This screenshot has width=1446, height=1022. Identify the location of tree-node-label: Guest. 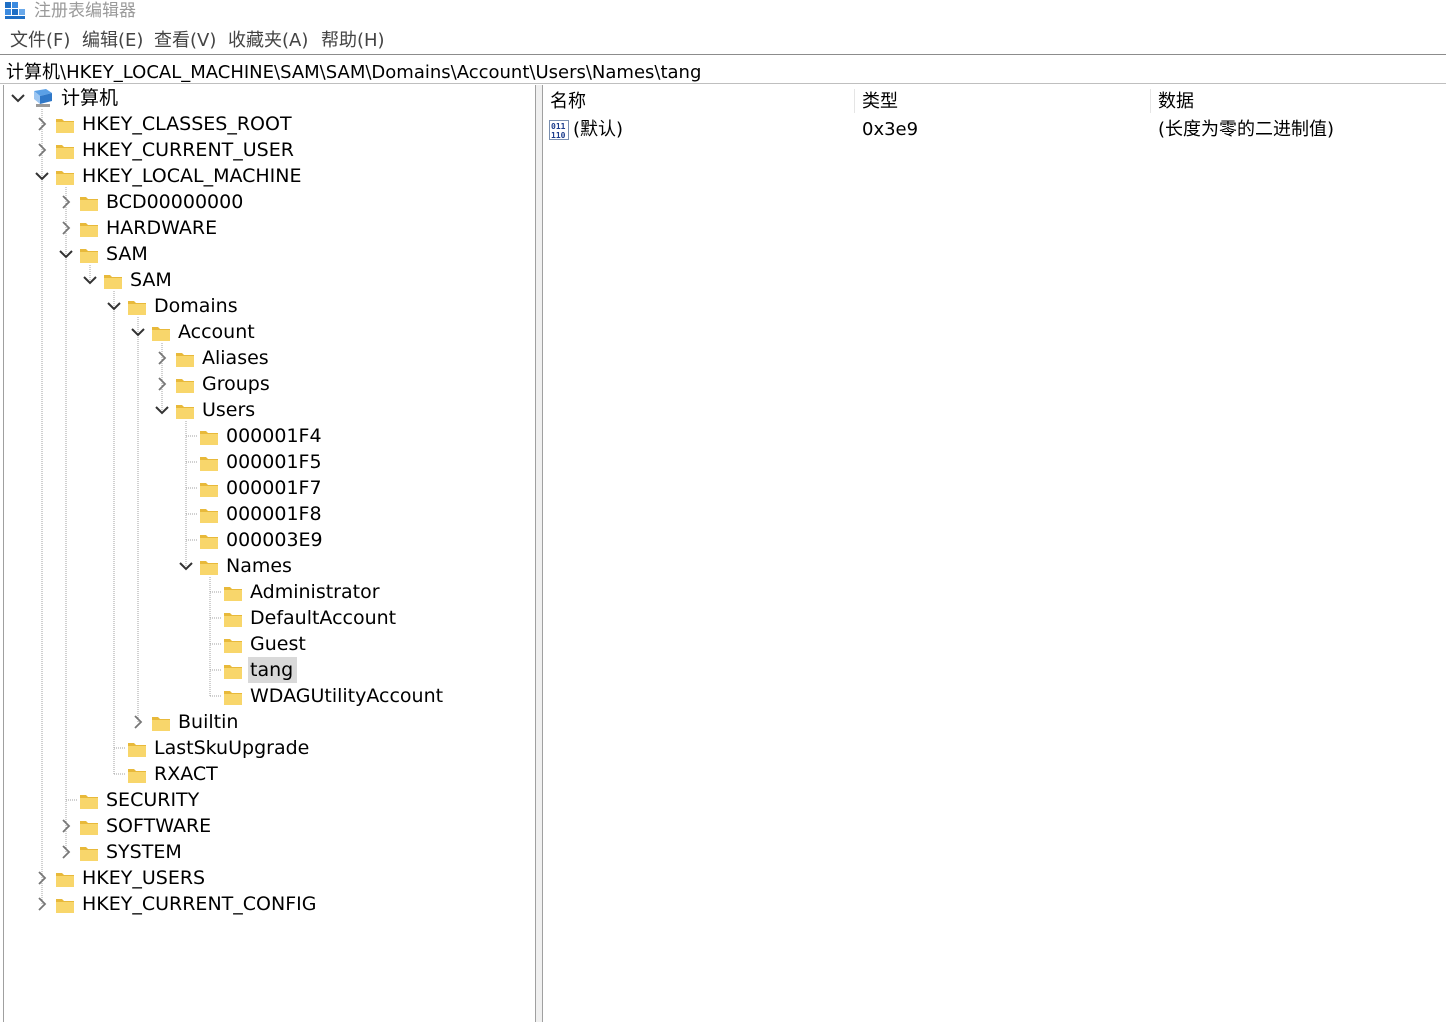
(278, 644).